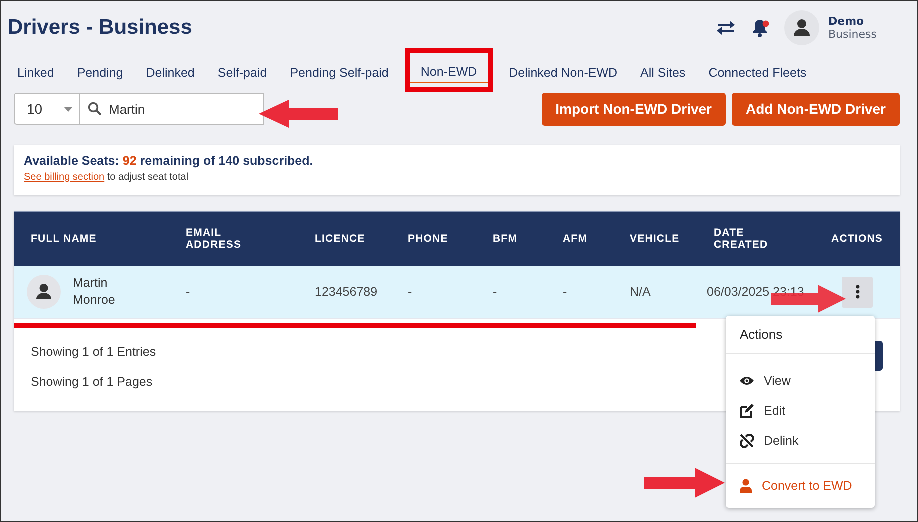 This screenshot has height=522, width=918. What do you see at coordinates (64, 239) in the screenshot?
I see `column-header: FULL NAME` at bounding box center [64, 239].